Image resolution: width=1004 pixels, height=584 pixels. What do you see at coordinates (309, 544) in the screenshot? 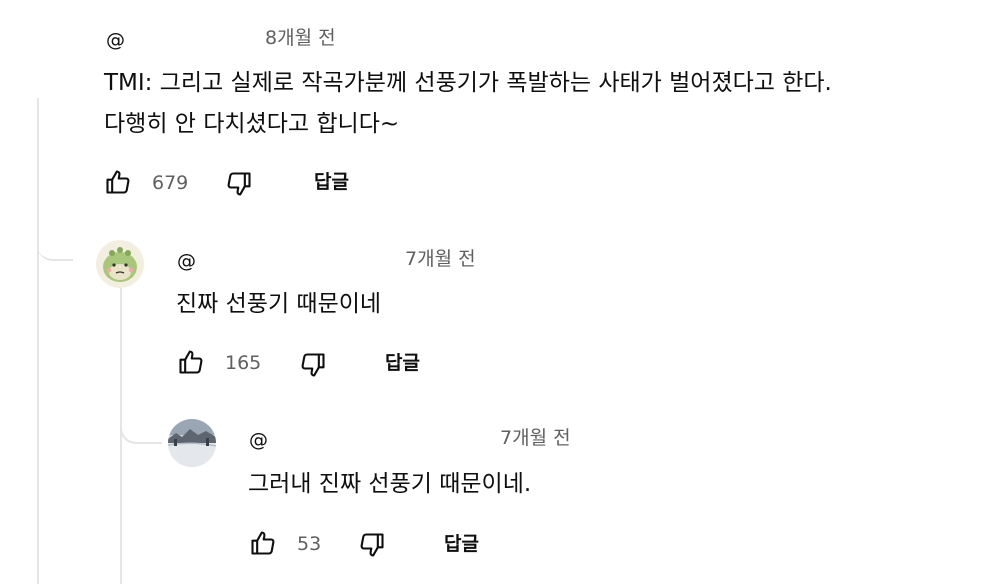
I see `like-count: 53` at bounding box center [309, 544].